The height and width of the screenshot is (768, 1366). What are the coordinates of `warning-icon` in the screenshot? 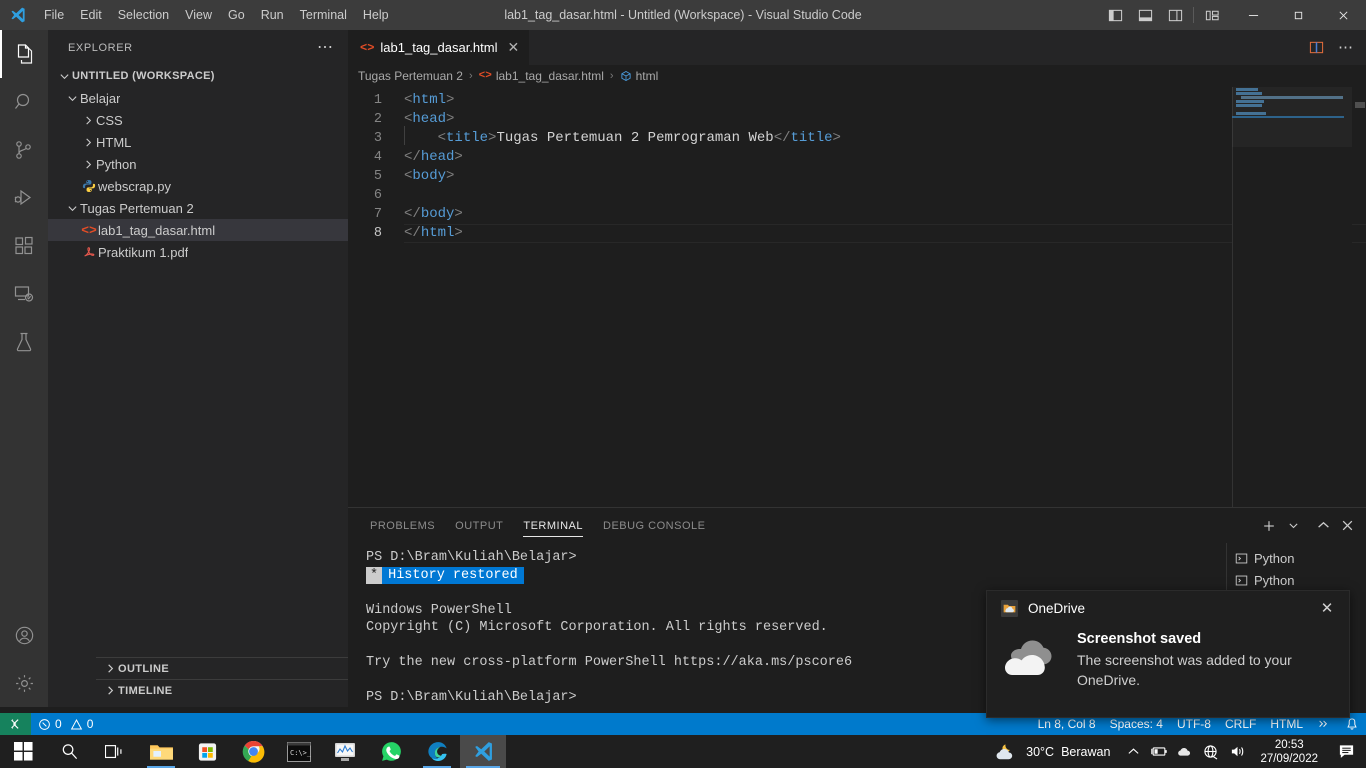 It's located at (76, 724).